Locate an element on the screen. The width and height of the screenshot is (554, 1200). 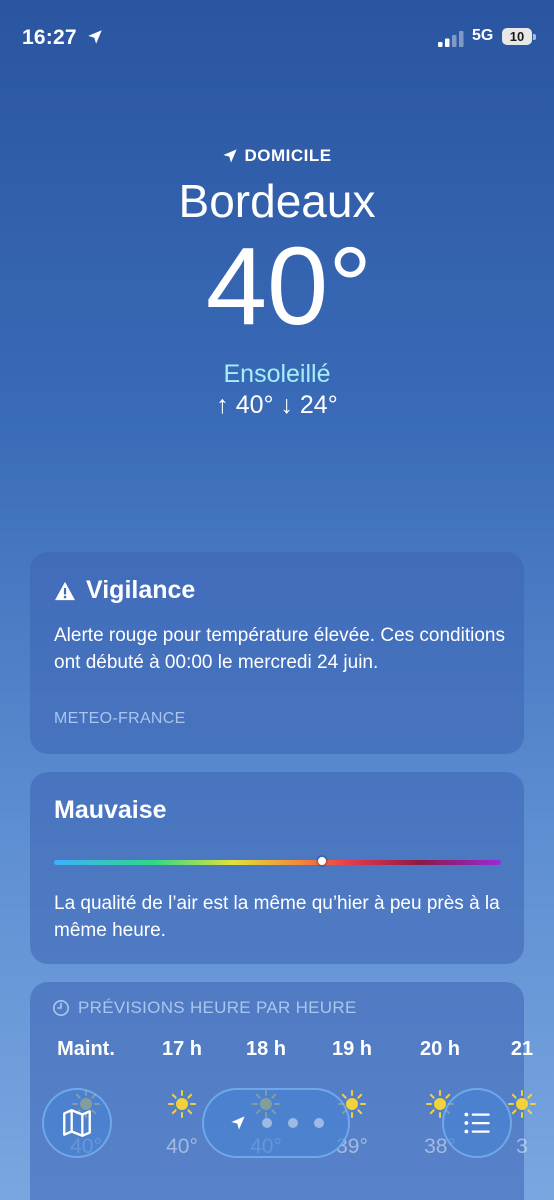
current-temperature: 40° is located at coordinates (289, 286).